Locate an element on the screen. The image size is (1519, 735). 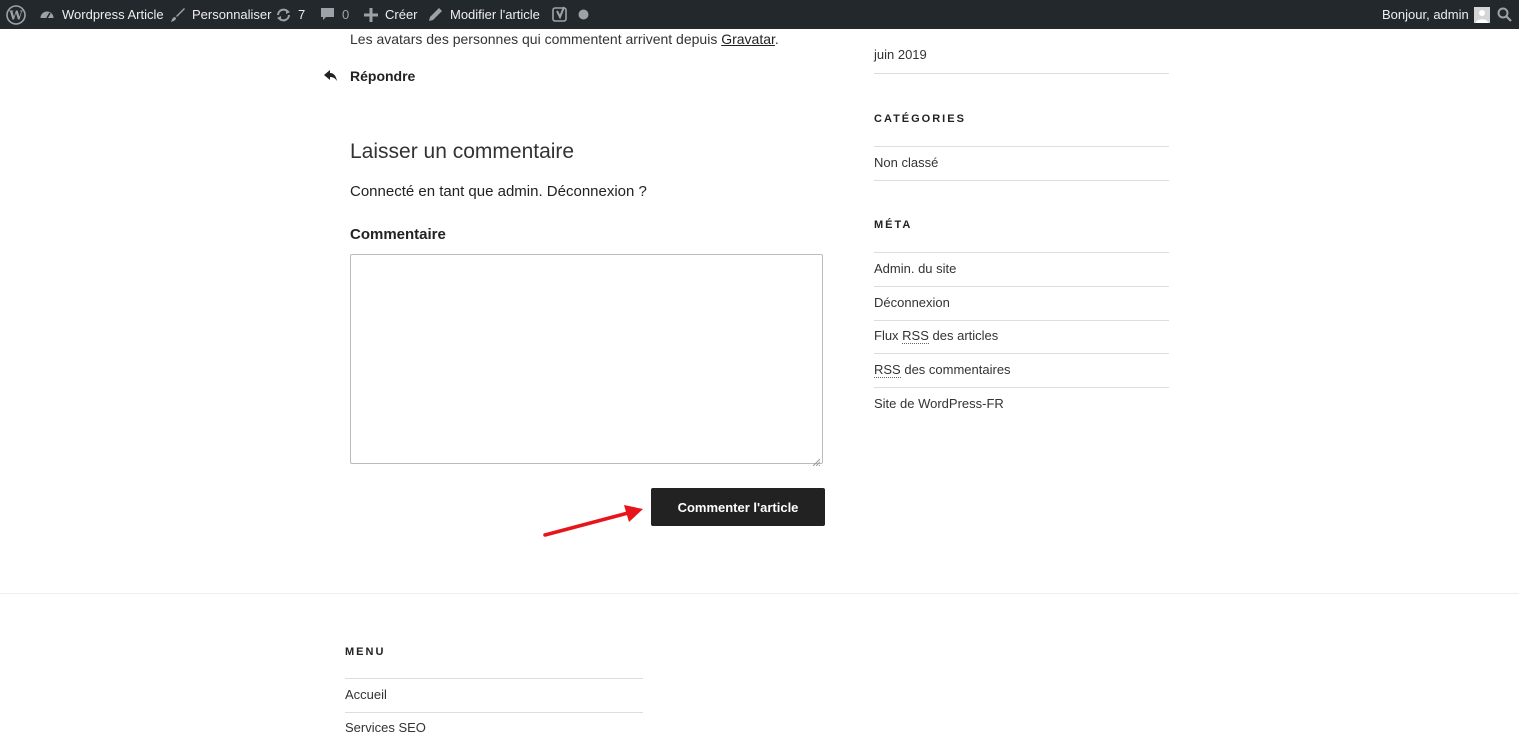
account-menu: Bonjour, admin is located at coordinates (1436, 14).